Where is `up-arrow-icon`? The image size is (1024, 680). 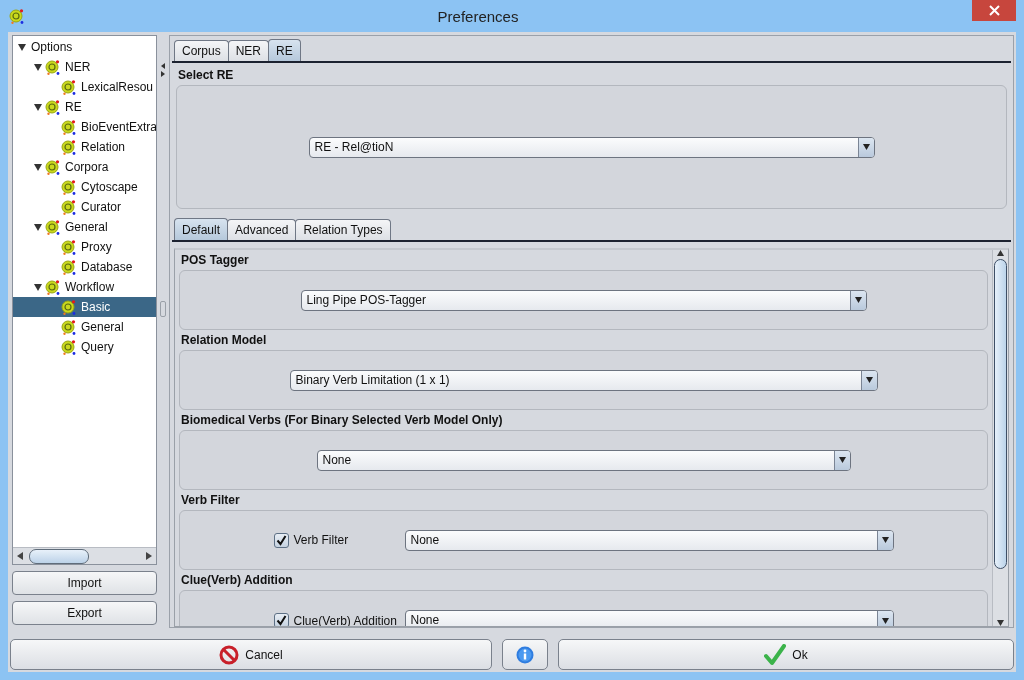
up-arrow-icon is located at coordinates (1000, 253).